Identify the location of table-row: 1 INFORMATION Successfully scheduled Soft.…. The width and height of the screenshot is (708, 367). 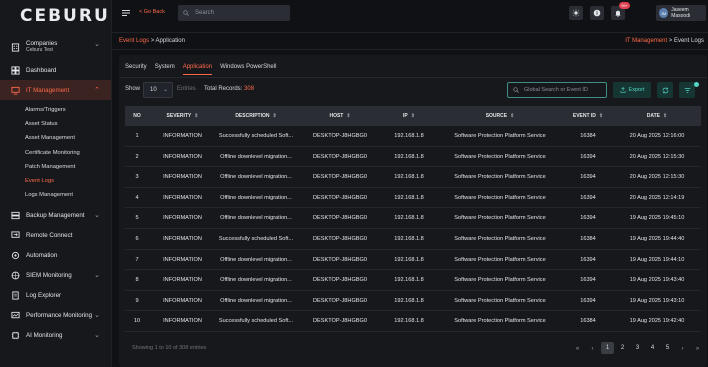
(413, 136).